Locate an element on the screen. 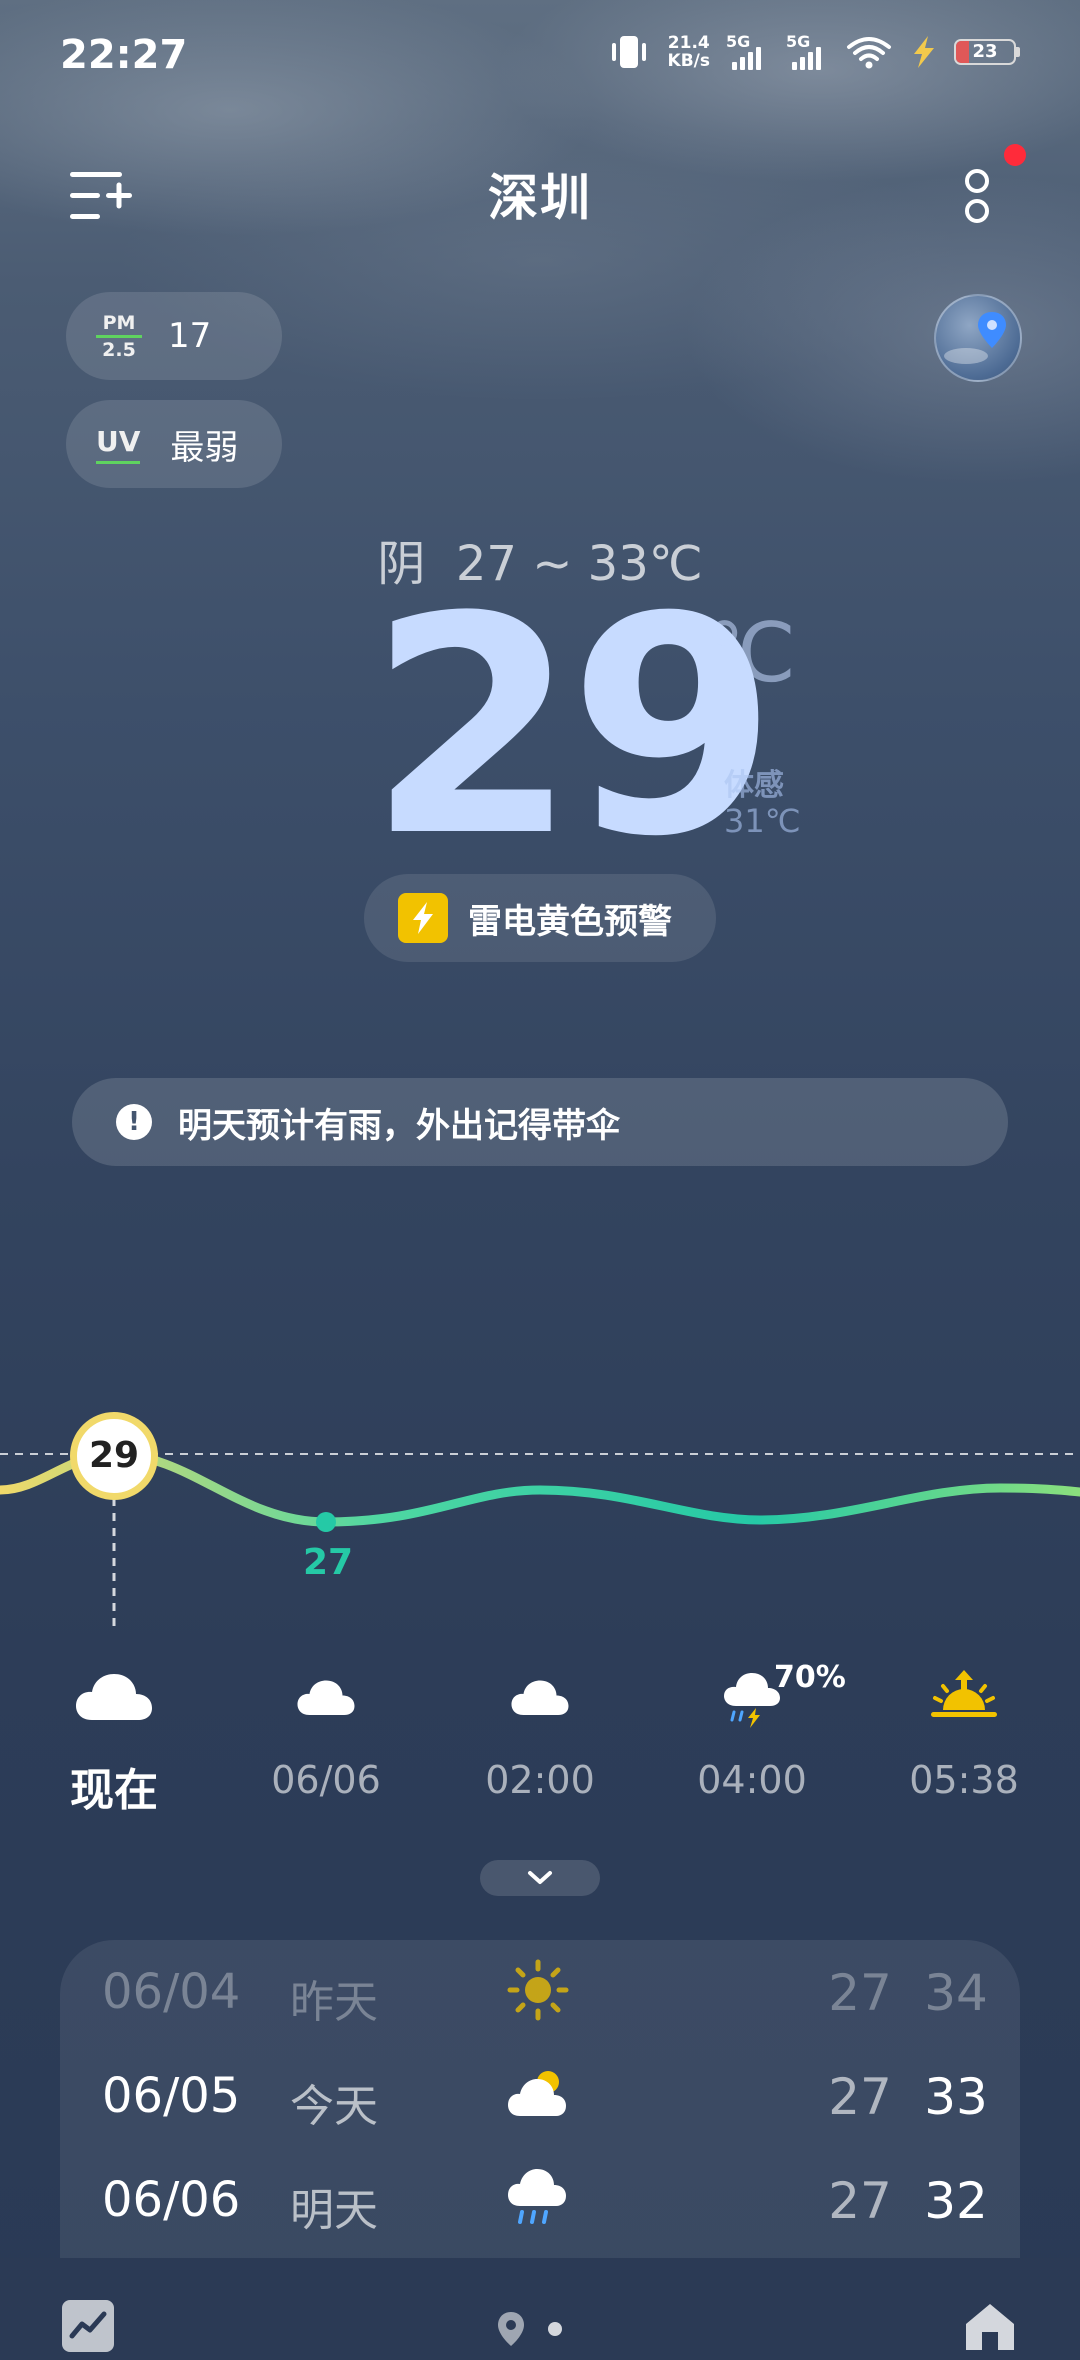  hour-item: 02:00 is located at coordinates (540, 1740).